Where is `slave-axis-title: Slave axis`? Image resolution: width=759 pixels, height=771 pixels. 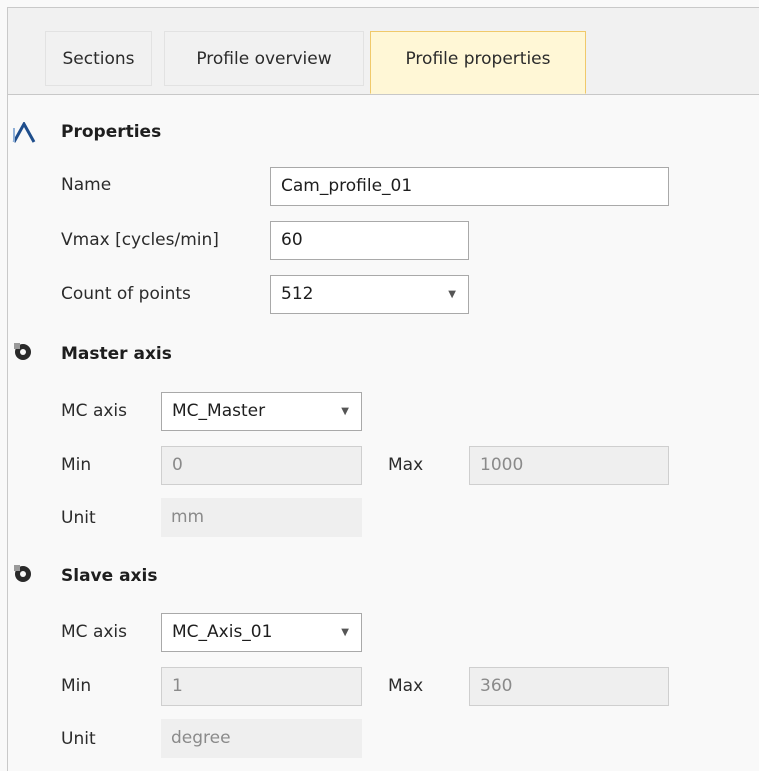 slave-axis-title: Slave axis is located at coordinates (109, 576).